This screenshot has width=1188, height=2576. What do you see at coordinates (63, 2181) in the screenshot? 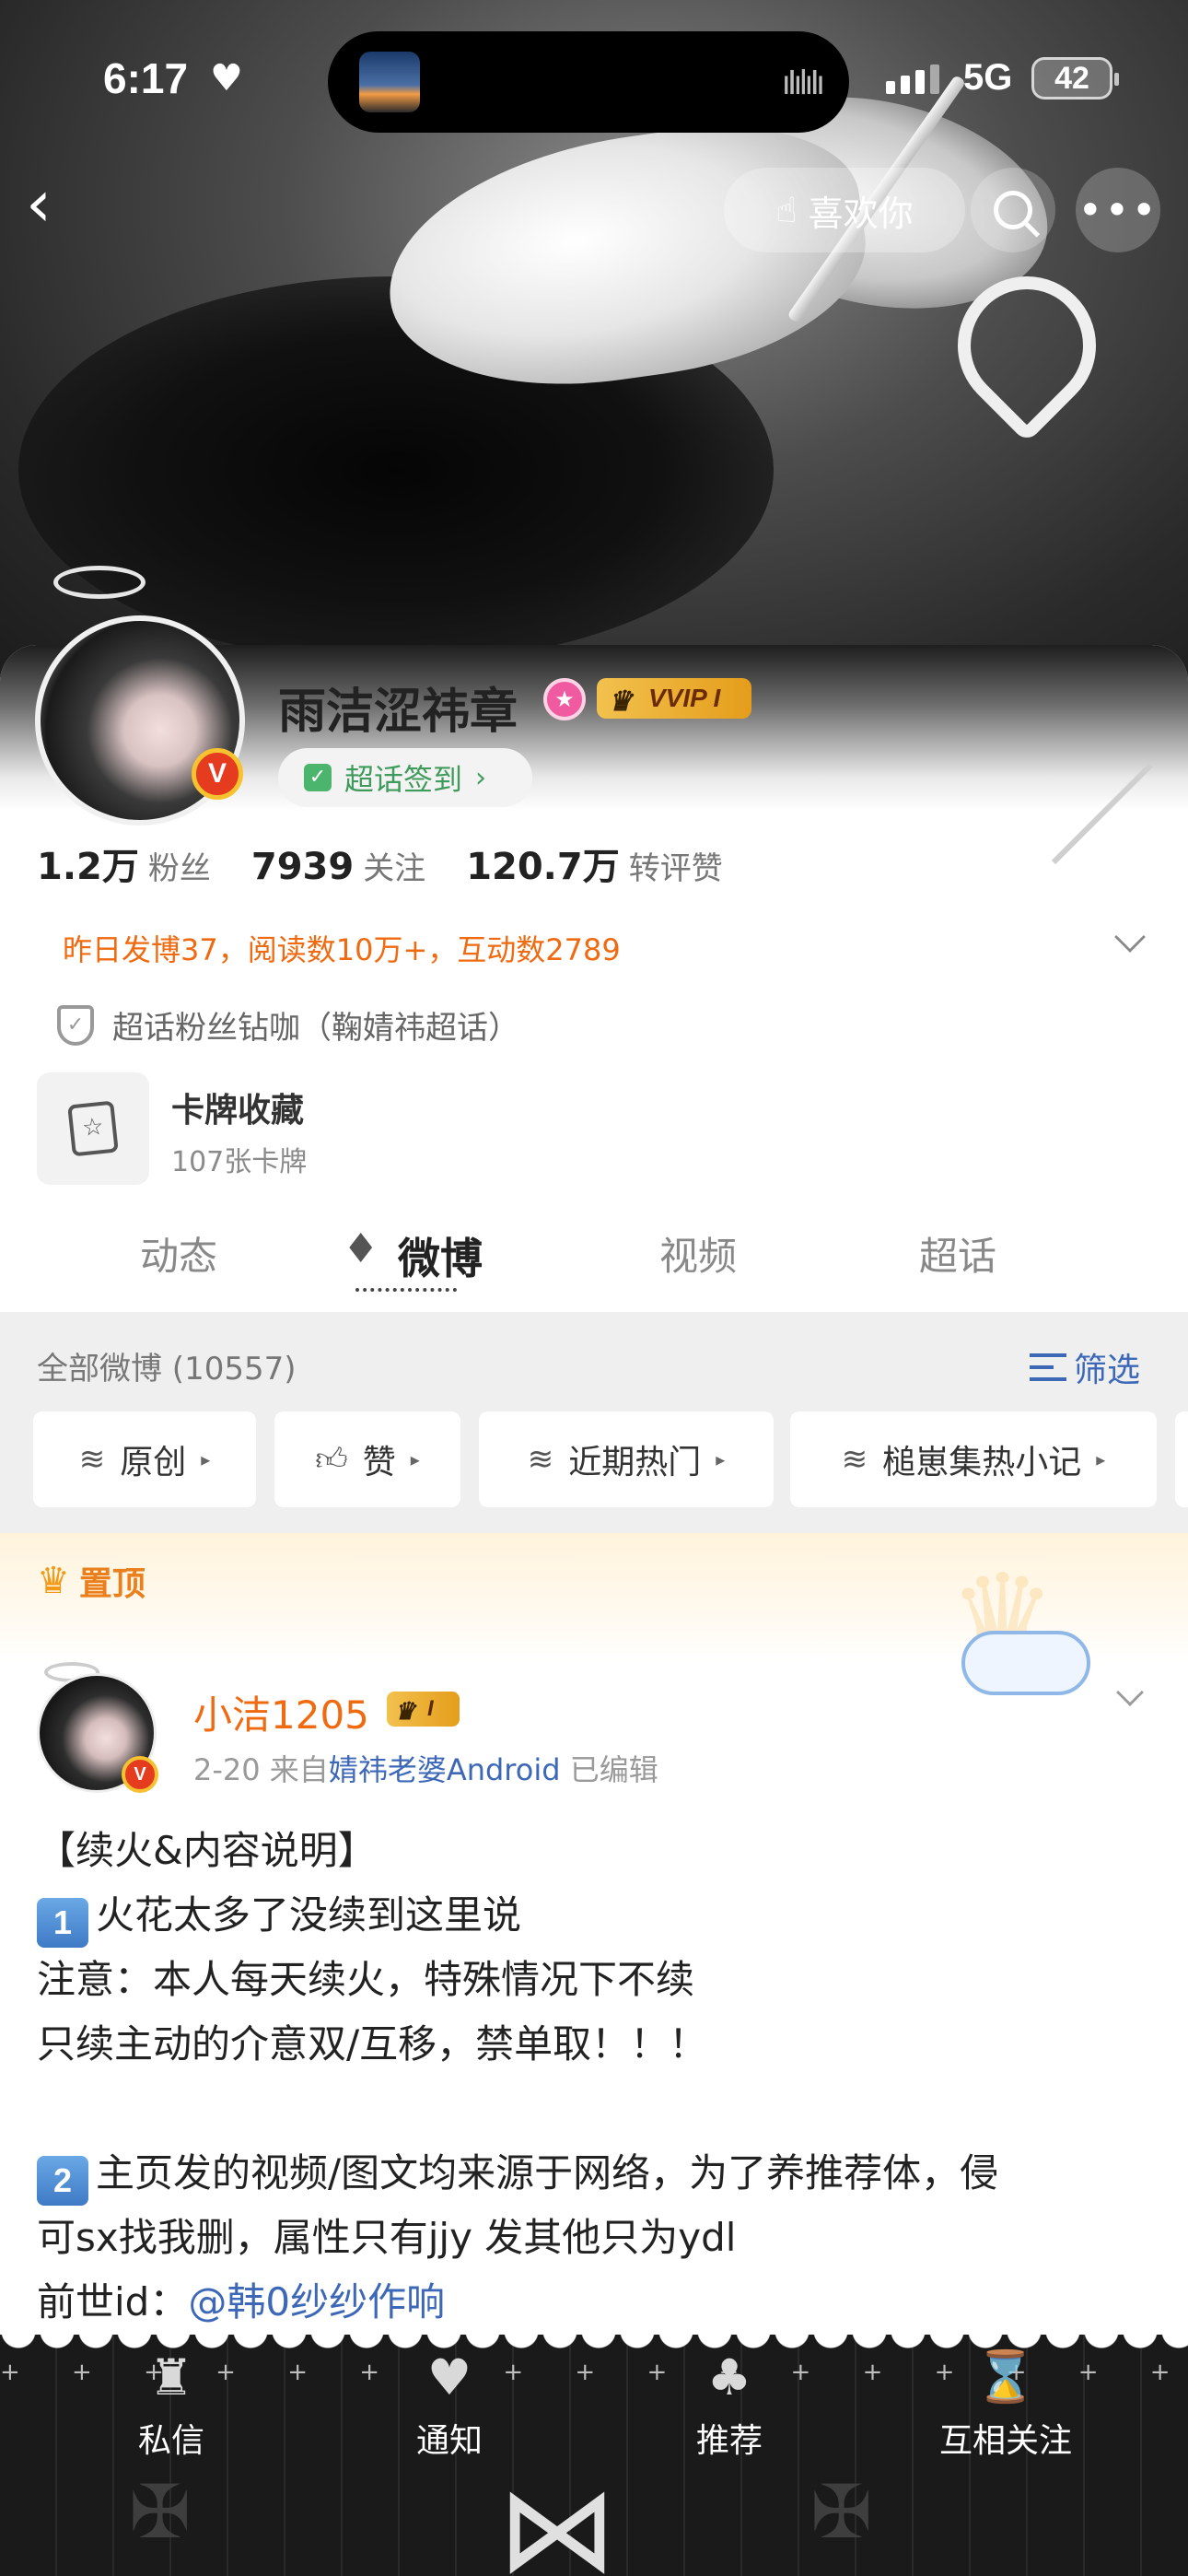
I see `keycap-two-icon: 2` at bounding box center [63, 2181].